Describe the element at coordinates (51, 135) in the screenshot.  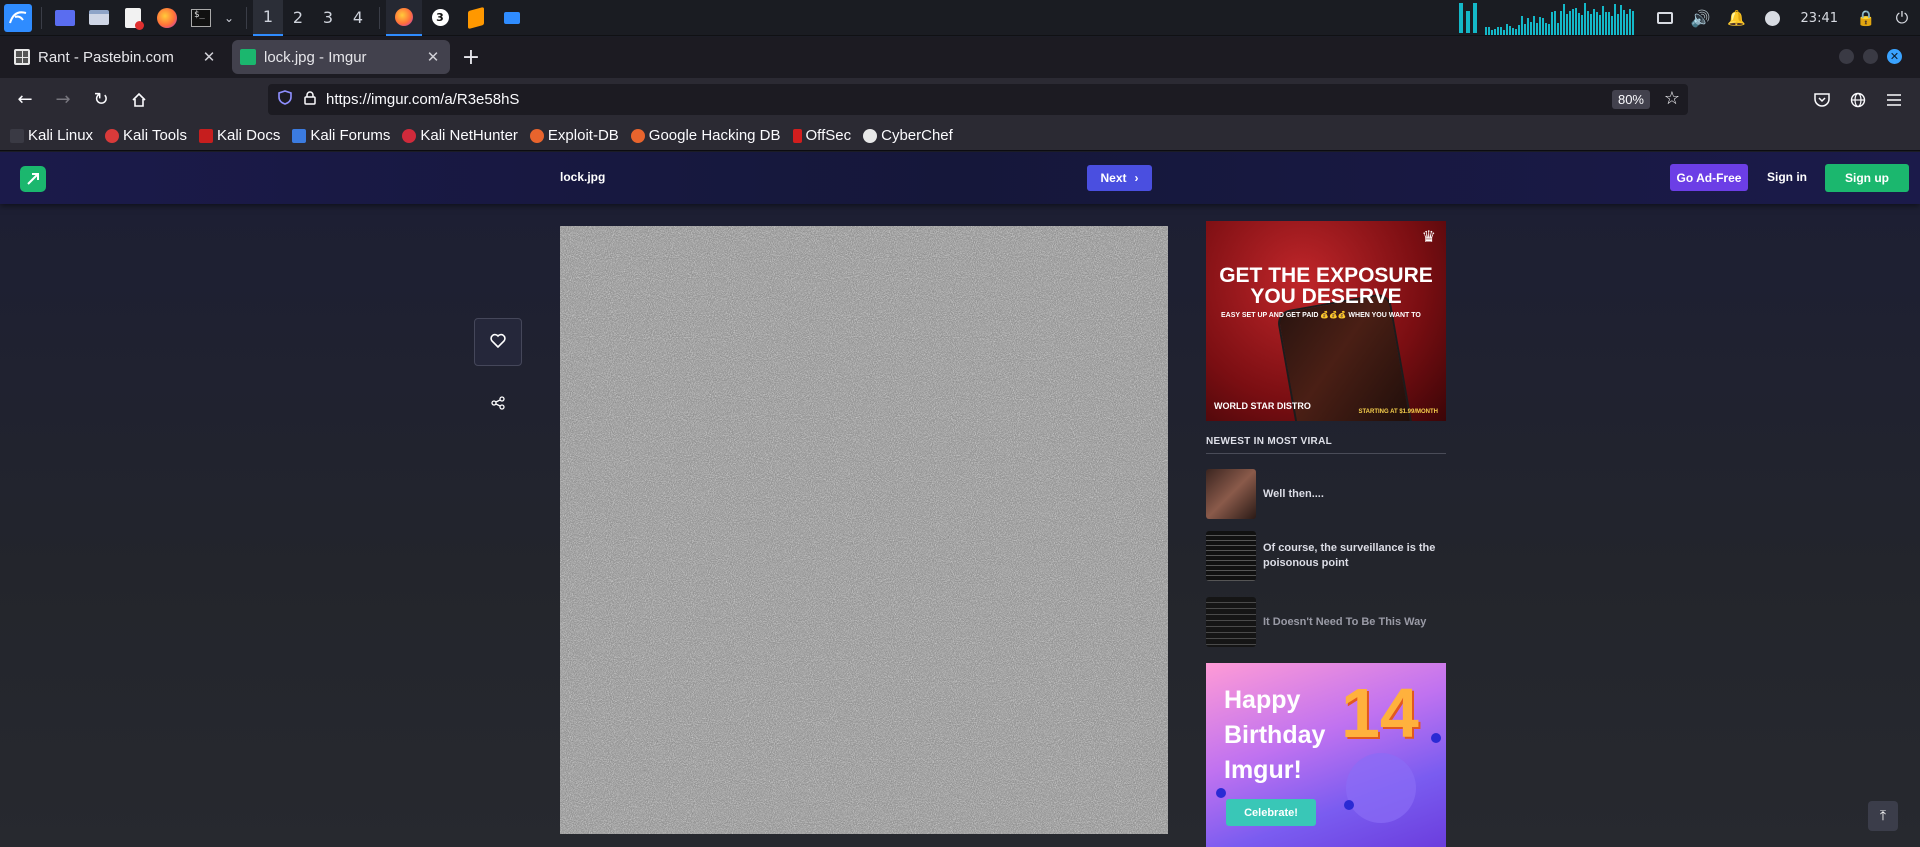
I see `bookmark-kali-linux: Kali Linux` at that location.